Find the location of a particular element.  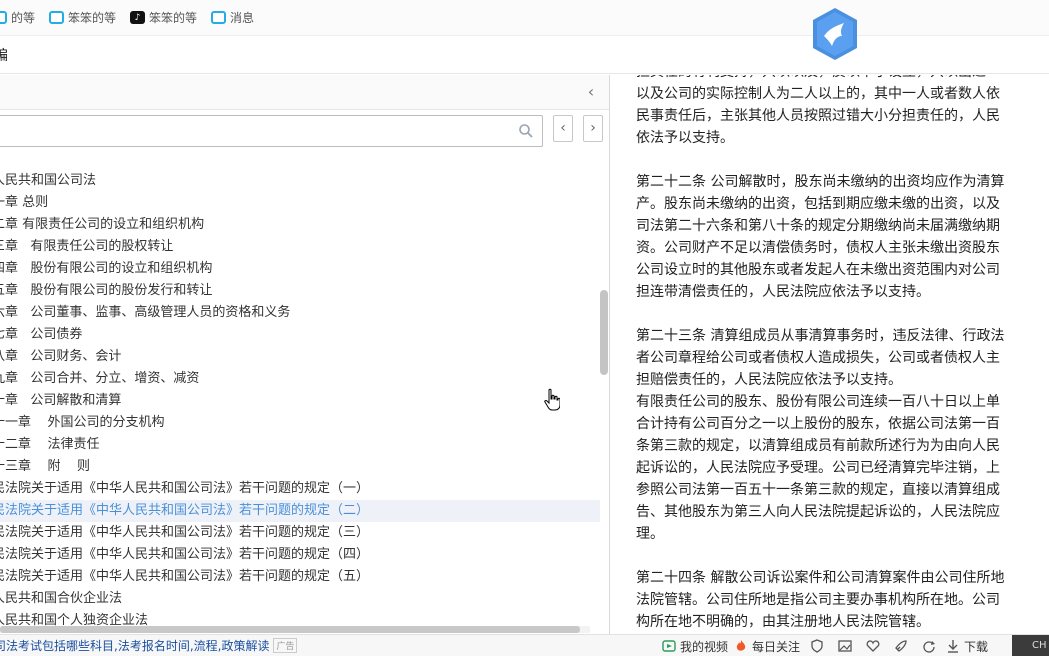

doc-line: 合计持有公司百分之一以上股份的股东，依据公司法第一百 is located at coordinates (818, 424).